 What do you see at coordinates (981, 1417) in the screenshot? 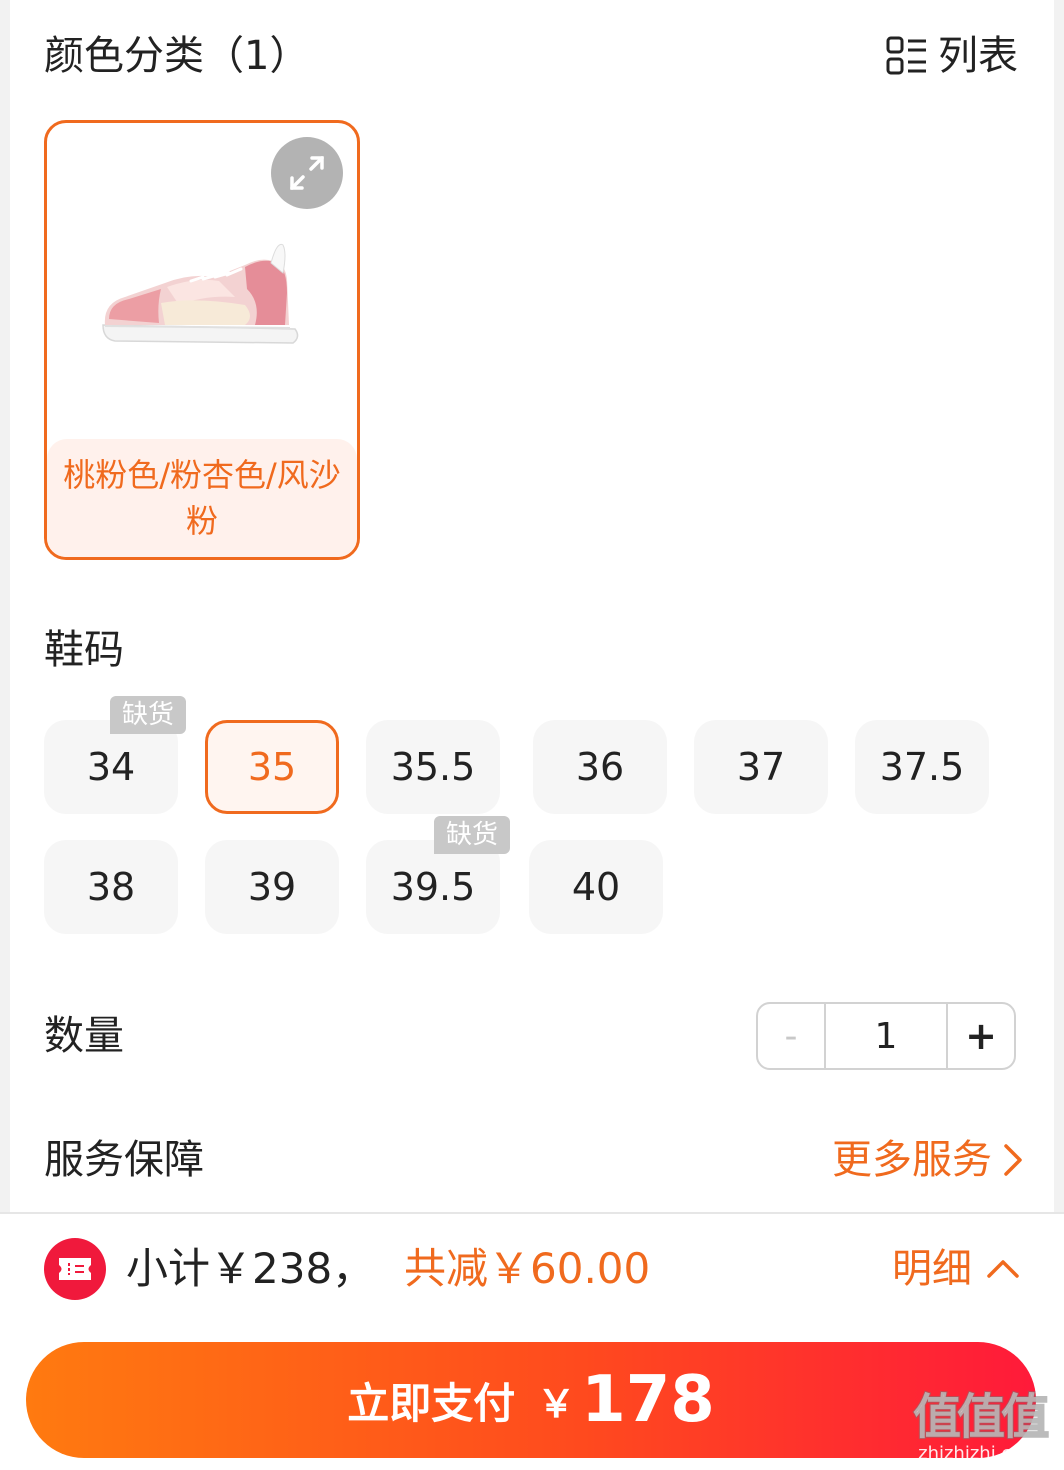
I see `watermark-logo: 值值值` at bounding box center [981, 1417].